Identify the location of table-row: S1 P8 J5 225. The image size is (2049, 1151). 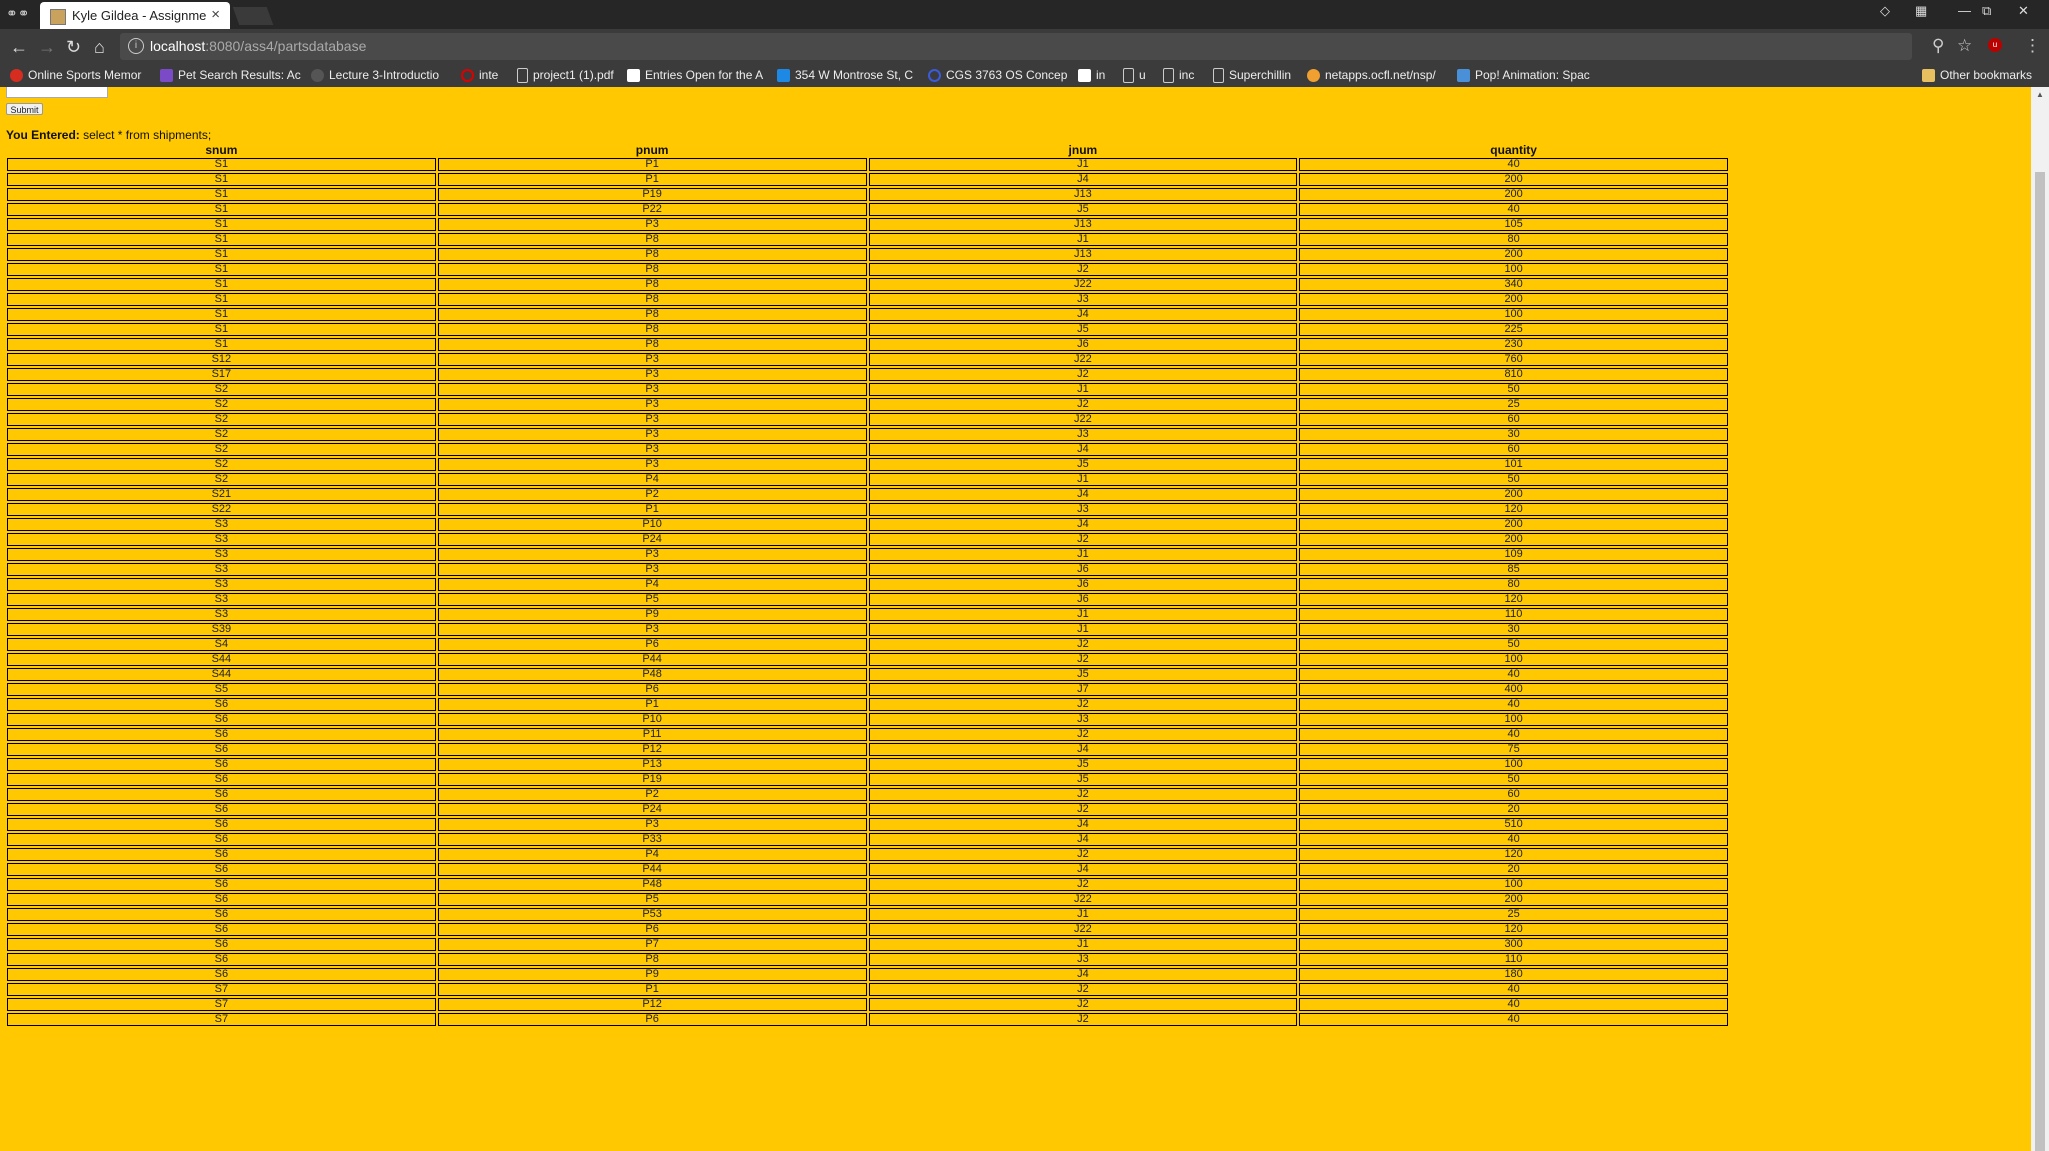
(867, 329).